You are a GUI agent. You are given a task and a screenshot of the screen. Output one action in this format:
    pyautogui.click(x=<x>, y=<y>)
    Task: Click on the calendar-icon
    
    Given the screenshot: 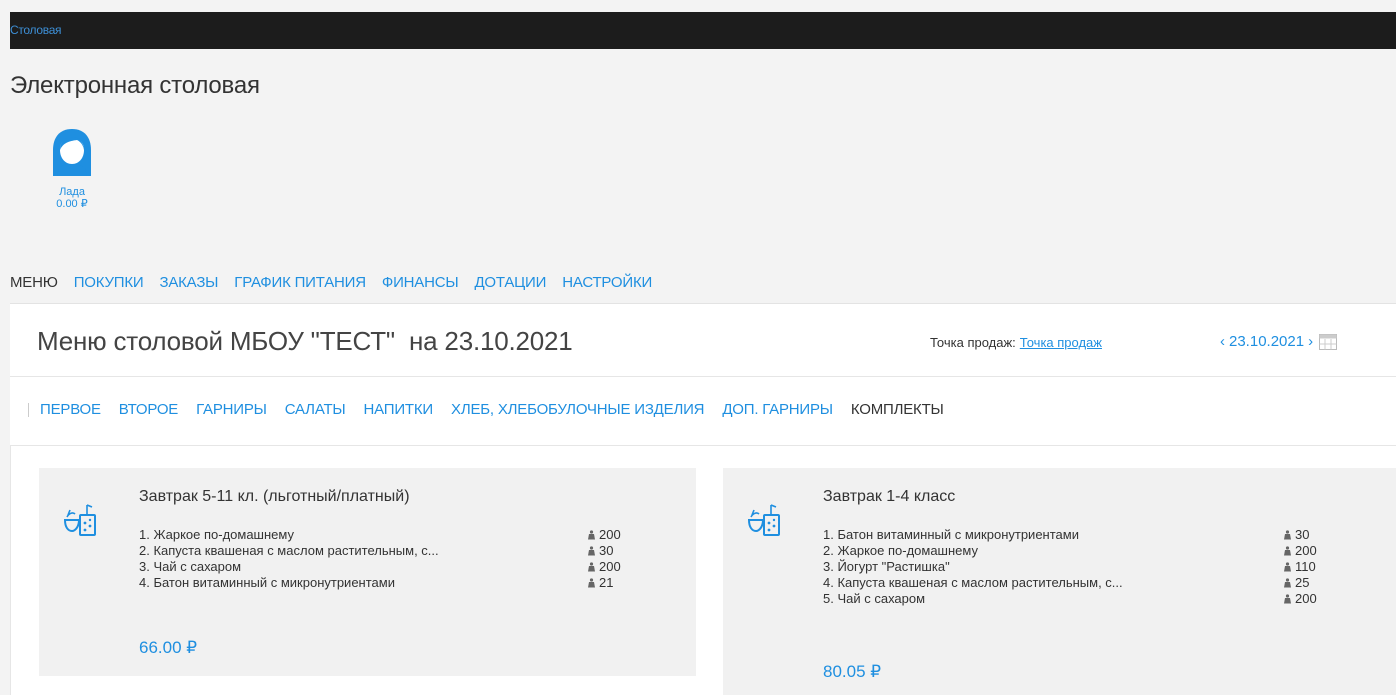 What is the action you would take?
    pyautogui.click(x=1328, y=341)
    